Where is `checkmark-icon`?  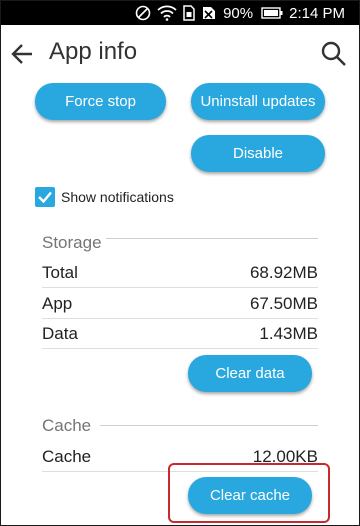 checkmark-icon is located at coordinates (45, 197).